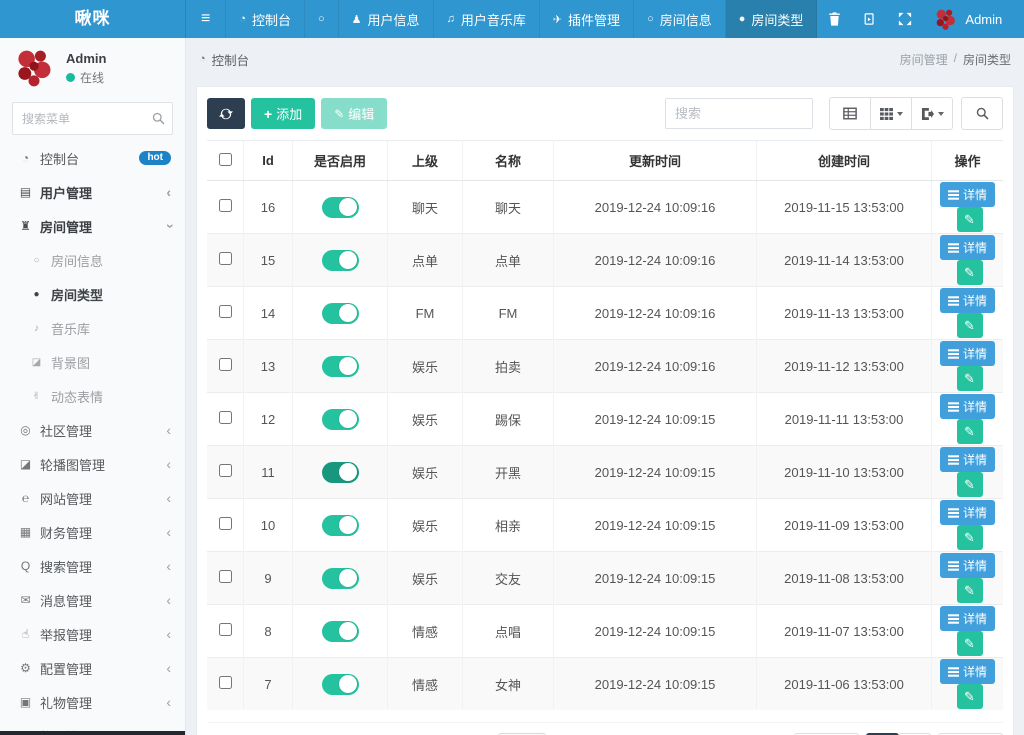 The width and height of the screenshot is (1024, 735). I want to click on export-button, so click(932, 113).